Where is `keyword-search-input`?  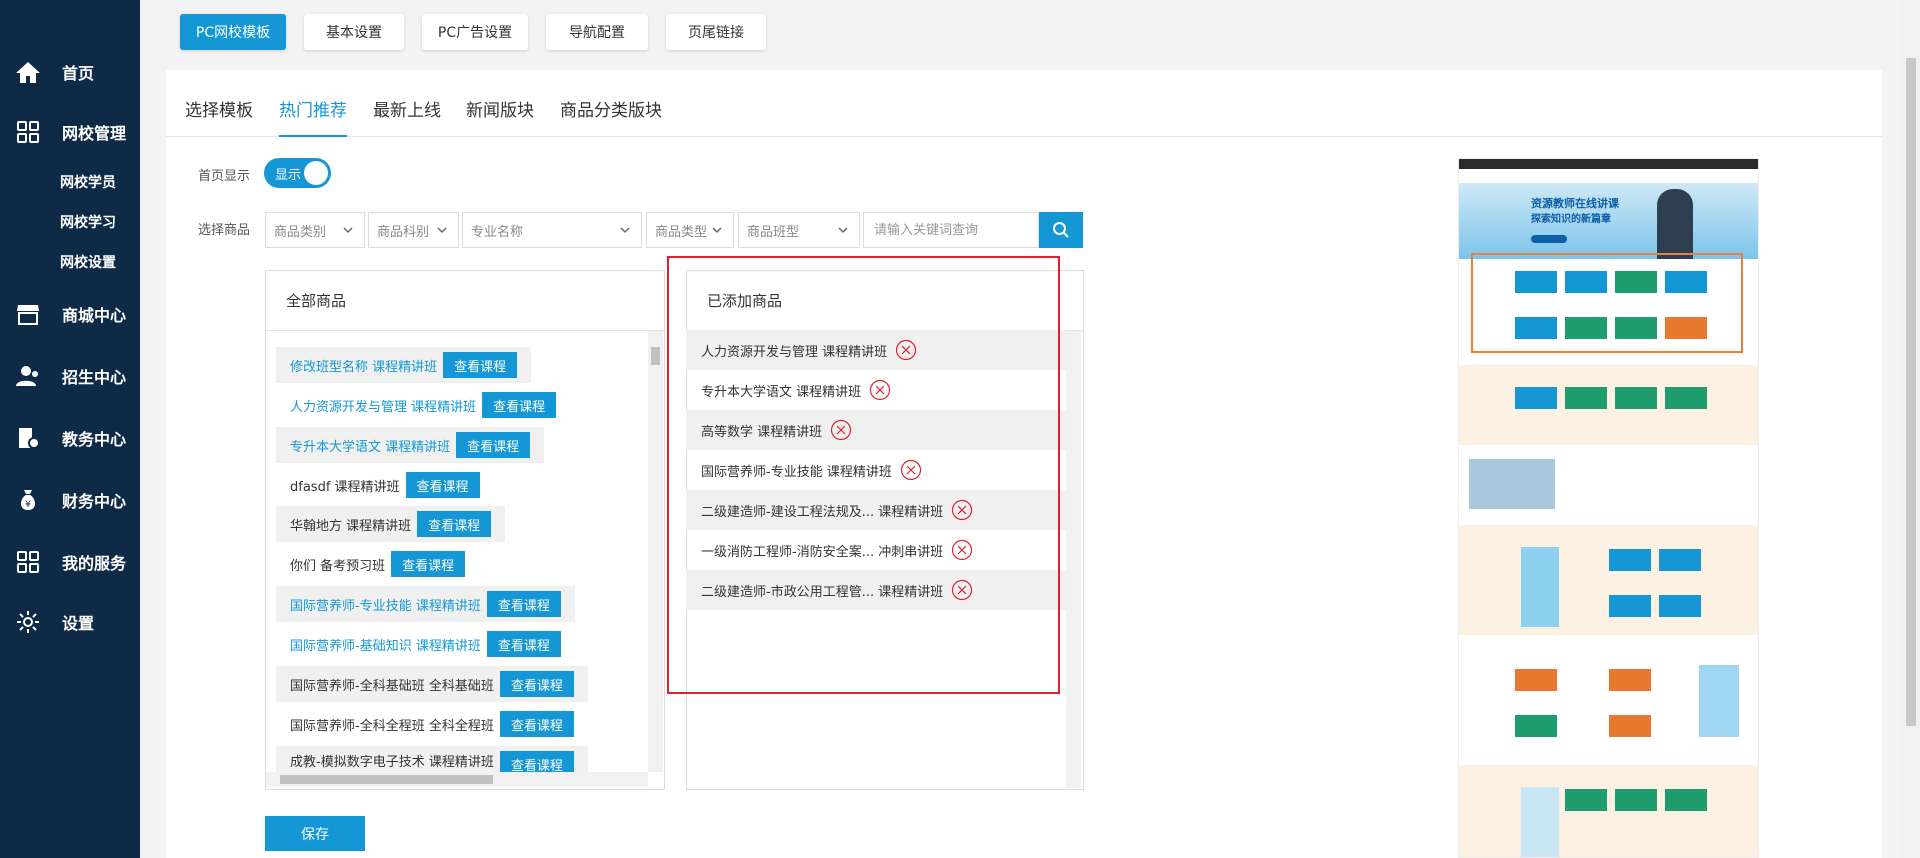
keyword-search-input is located at coordinates (951, 230).